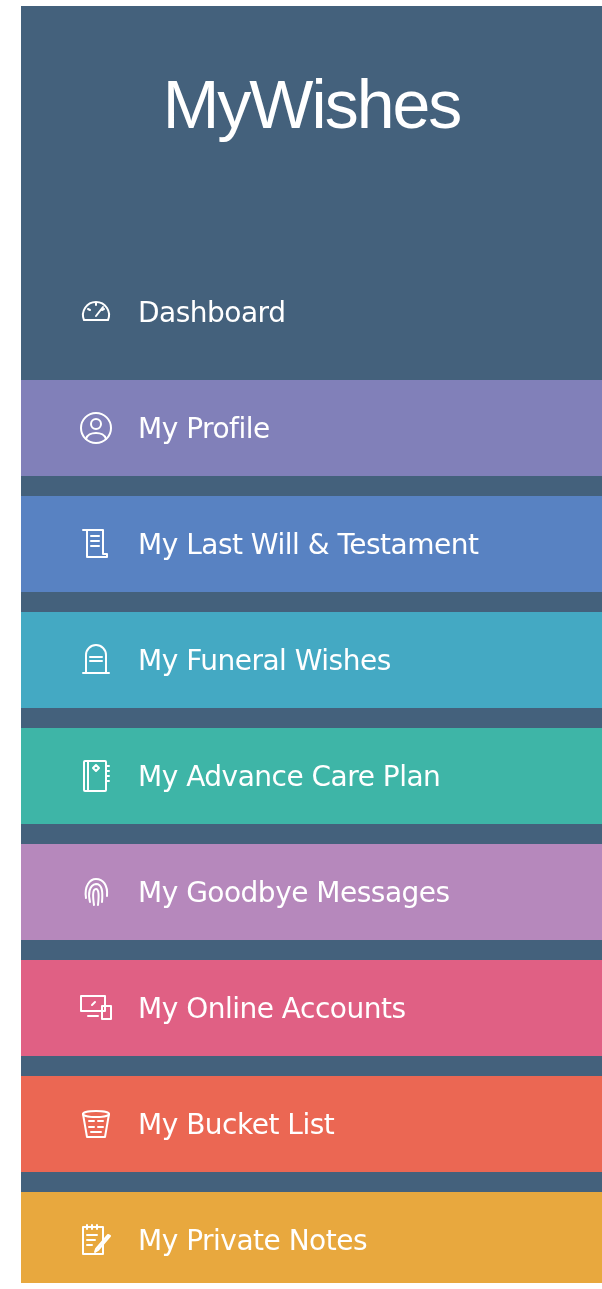  Describe the element at coordinates (311, 1237) in the screenshot. I see `menu-item: My Private Notes` at that location.